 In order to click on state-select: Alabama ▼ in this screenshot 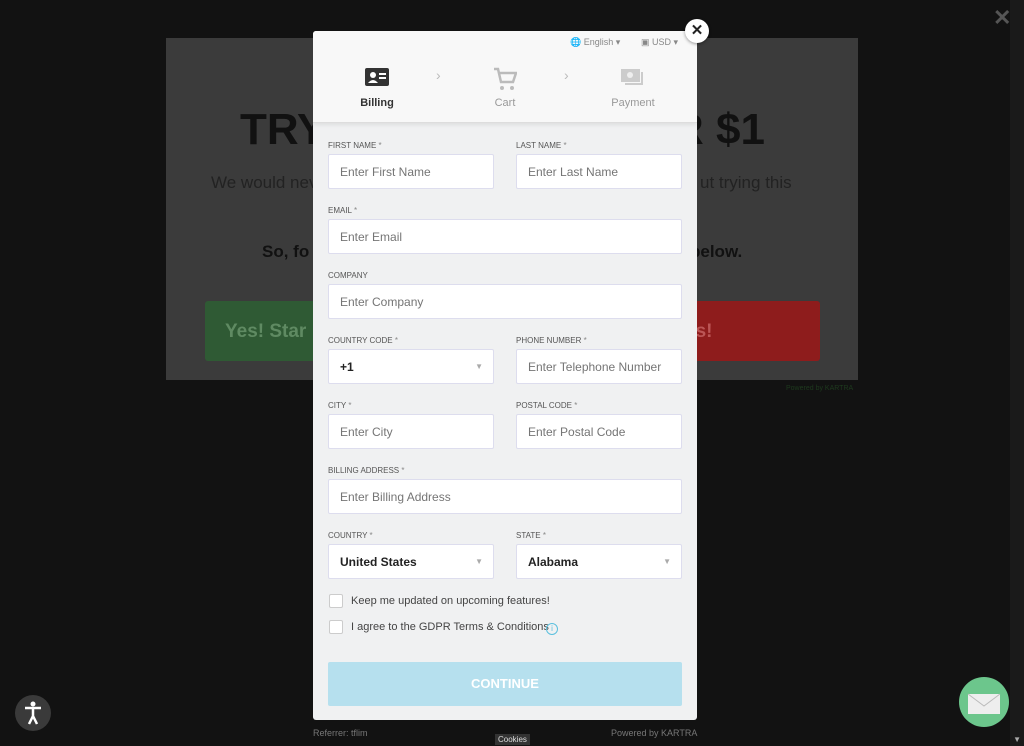, I will do `click(599, 561)`.